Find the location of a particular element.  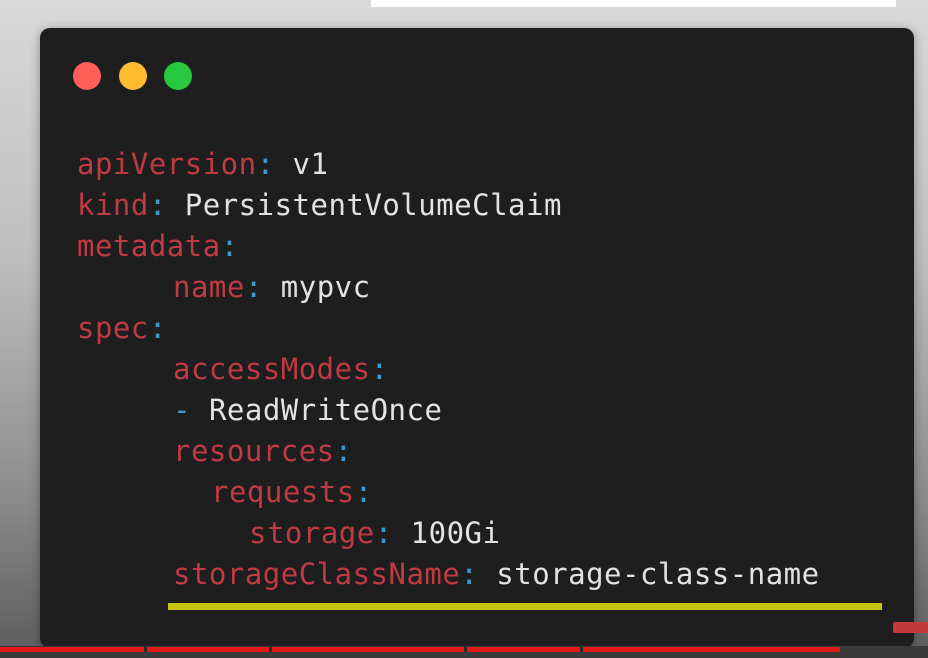

video-progress-fill is located at coordinates (420, 649).